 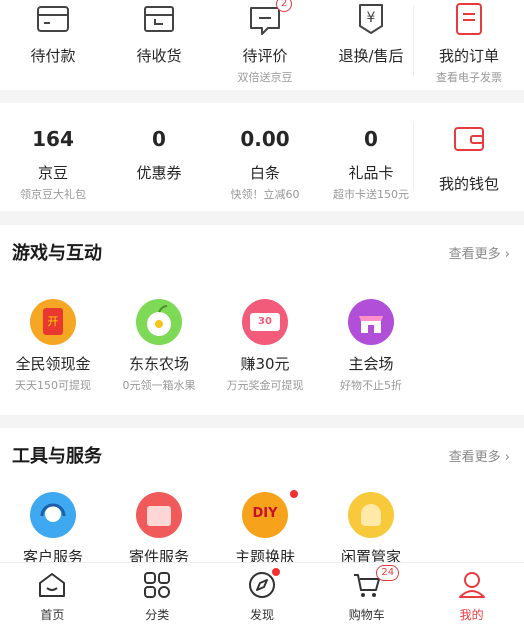 What do you see at coordinates (157, 585) in the screenshot?
I see `category-icon` at bounding box center [157, 585].